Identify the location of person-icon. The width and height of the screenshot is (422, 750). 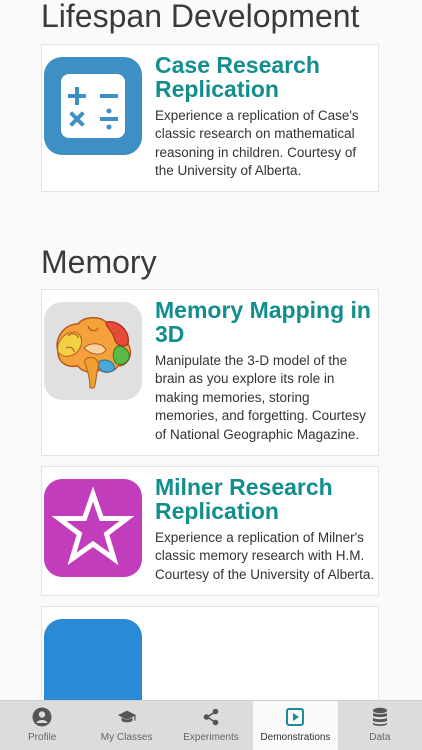
(42, 717).